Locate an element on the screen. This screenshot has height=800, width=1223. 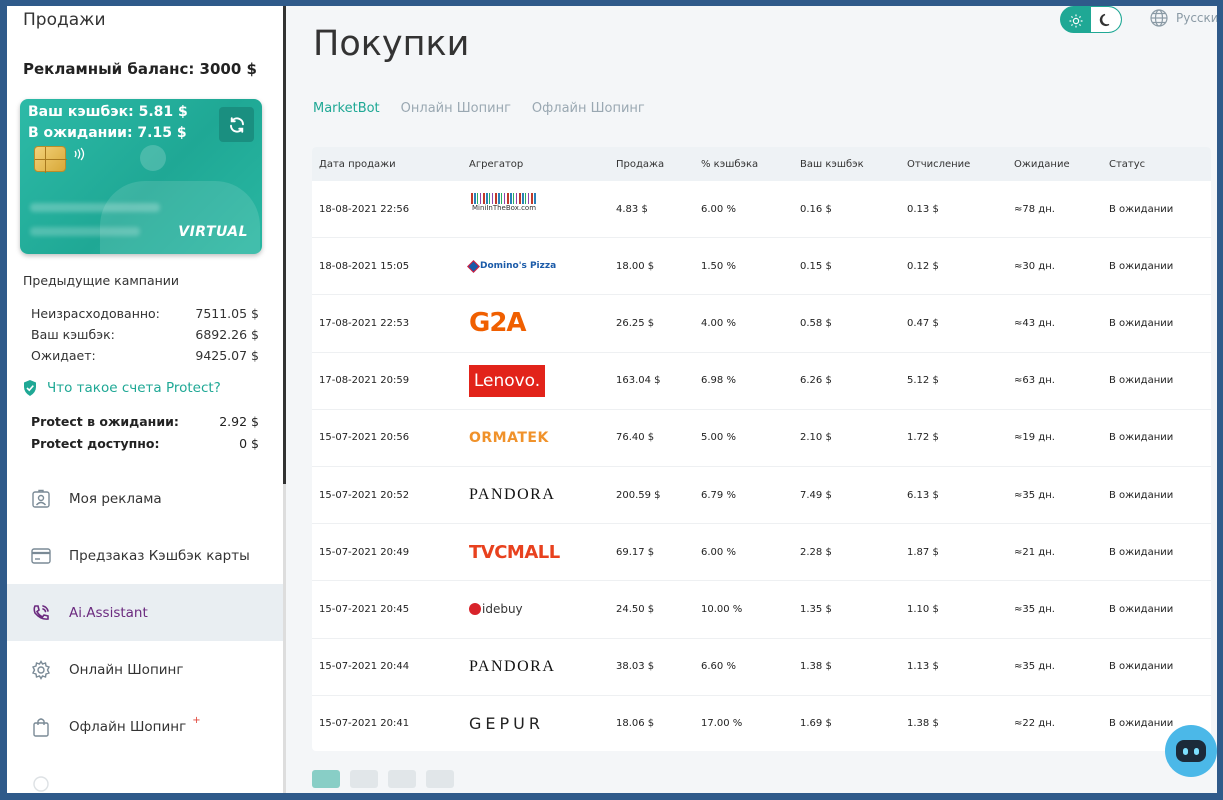
contactless-icon is located at coordinates (79, 156).